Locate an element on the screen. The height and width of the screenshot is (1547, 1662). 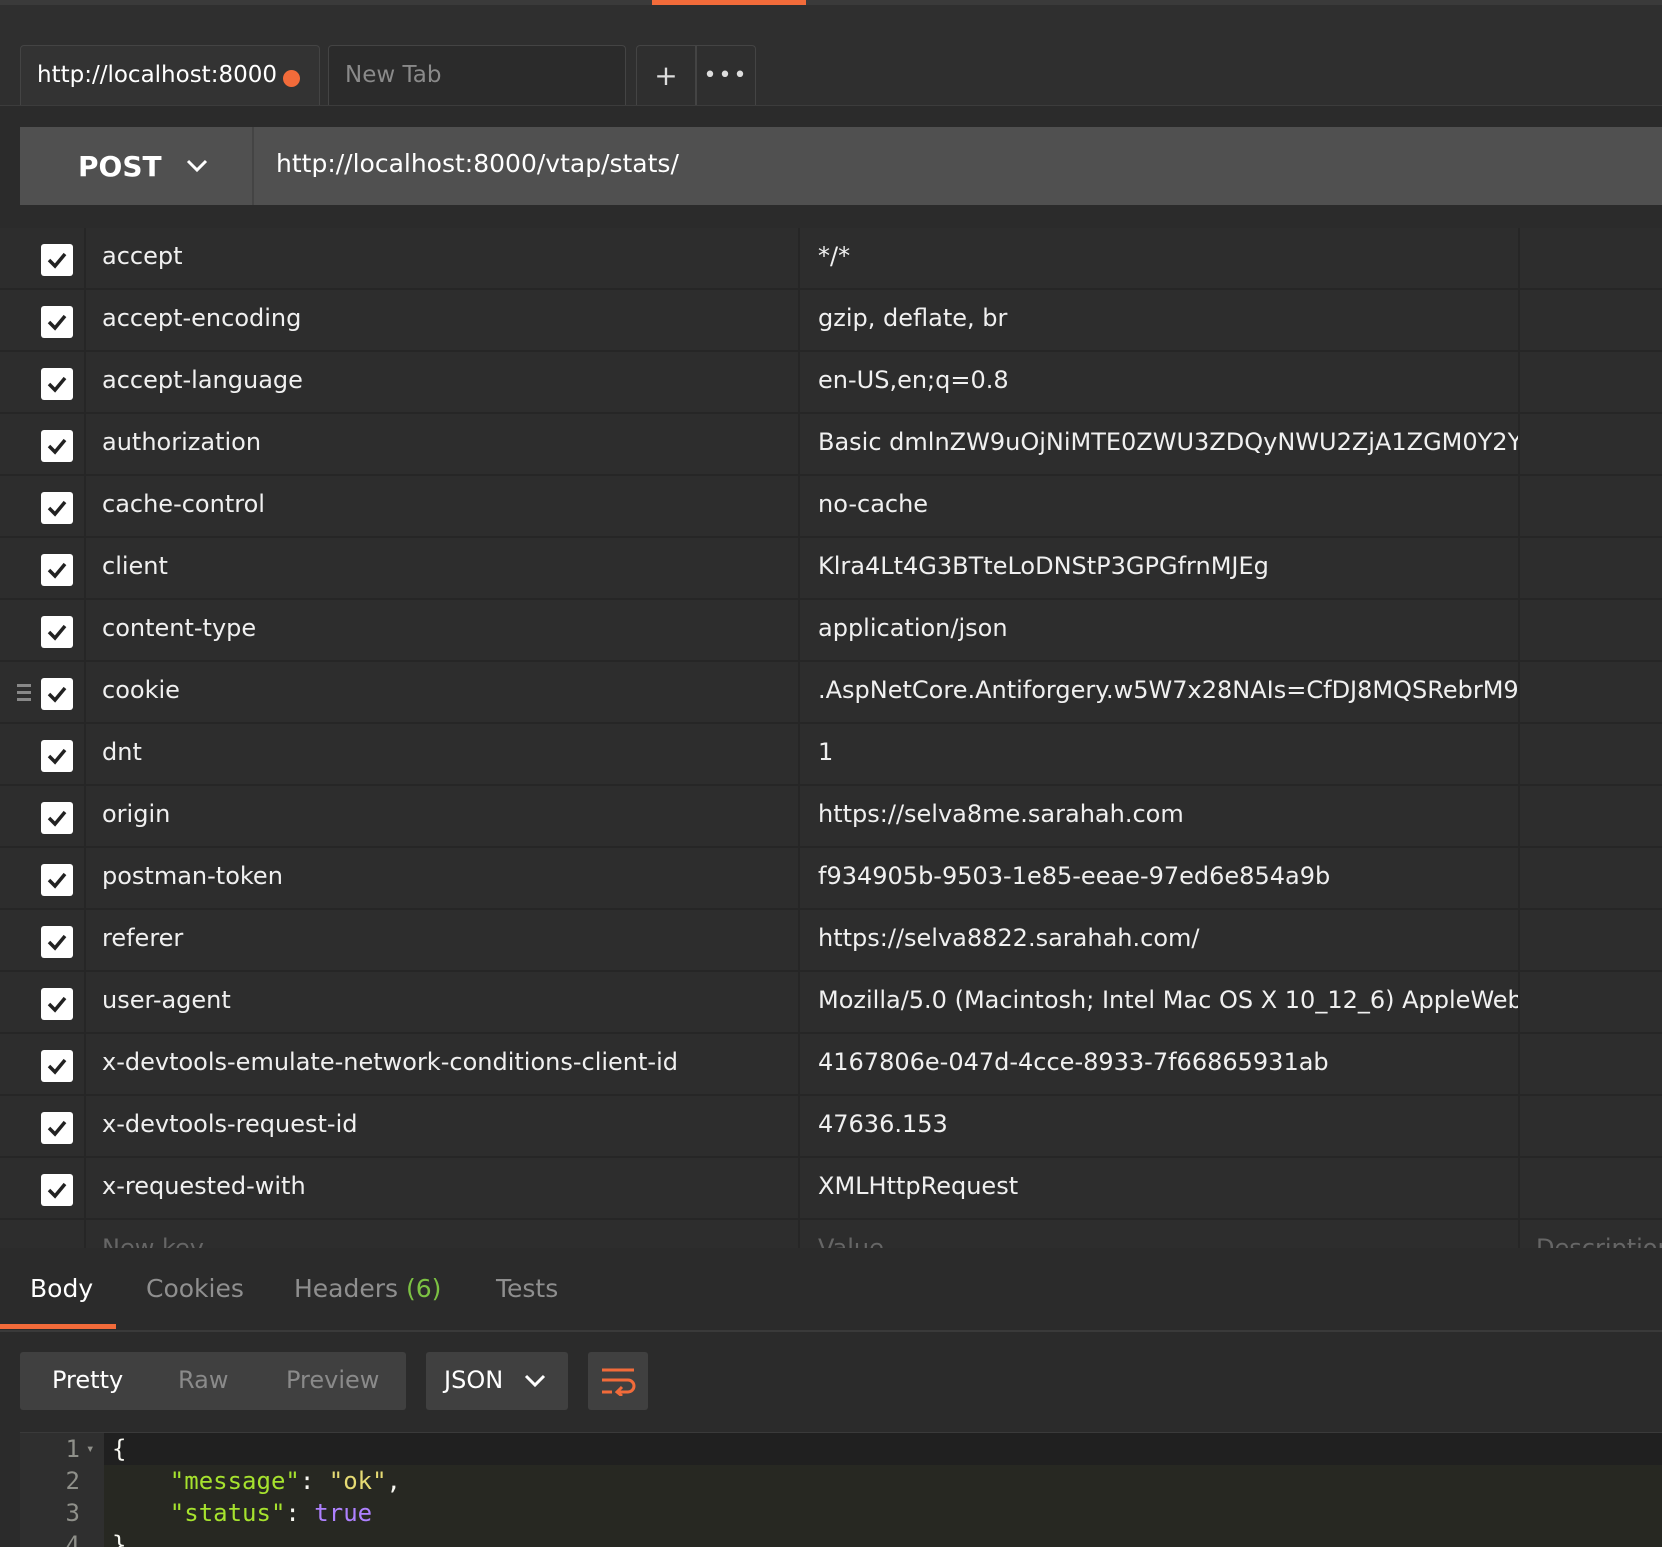
header-key-cell: origin is located at coordinates (442, 816).